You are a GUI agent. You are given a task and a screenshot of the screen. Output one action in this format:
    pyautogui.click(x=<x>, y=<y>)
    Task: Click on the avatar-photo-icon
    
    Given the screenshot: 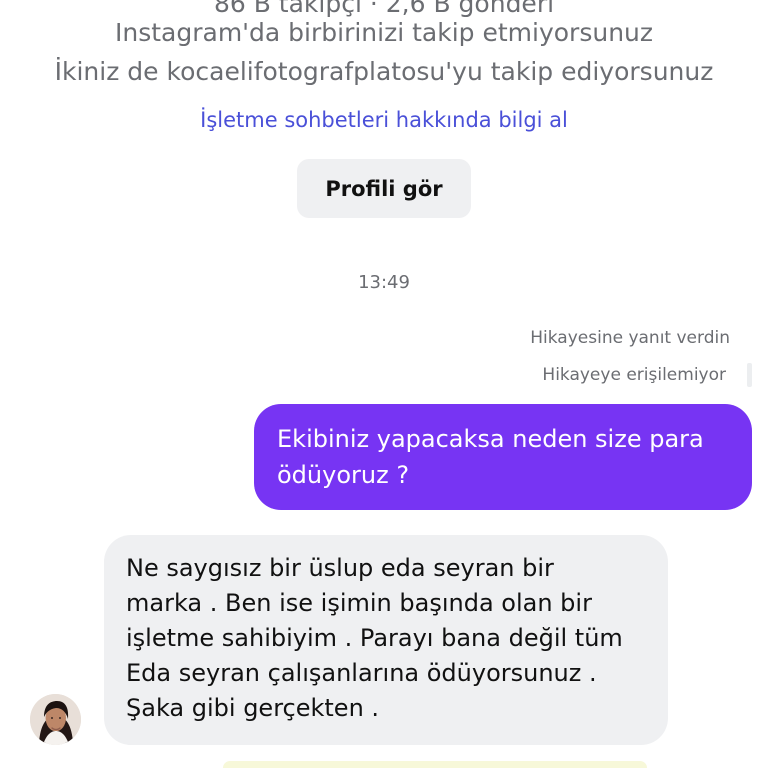 What is the action you would take?
    pyautogui.click(x=55, y=719)
    